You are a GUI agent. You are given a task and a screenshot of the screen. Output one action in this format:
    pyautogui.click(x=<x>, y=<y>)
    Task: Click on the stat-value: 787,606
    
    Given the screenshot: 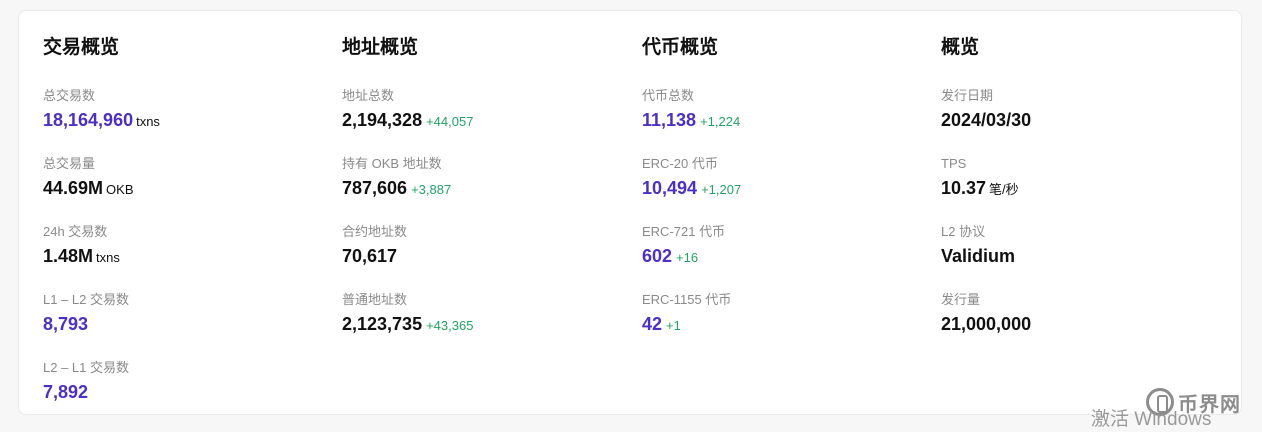 What is the action you would take?
    pyautogui.click(x=375, y=188)
    